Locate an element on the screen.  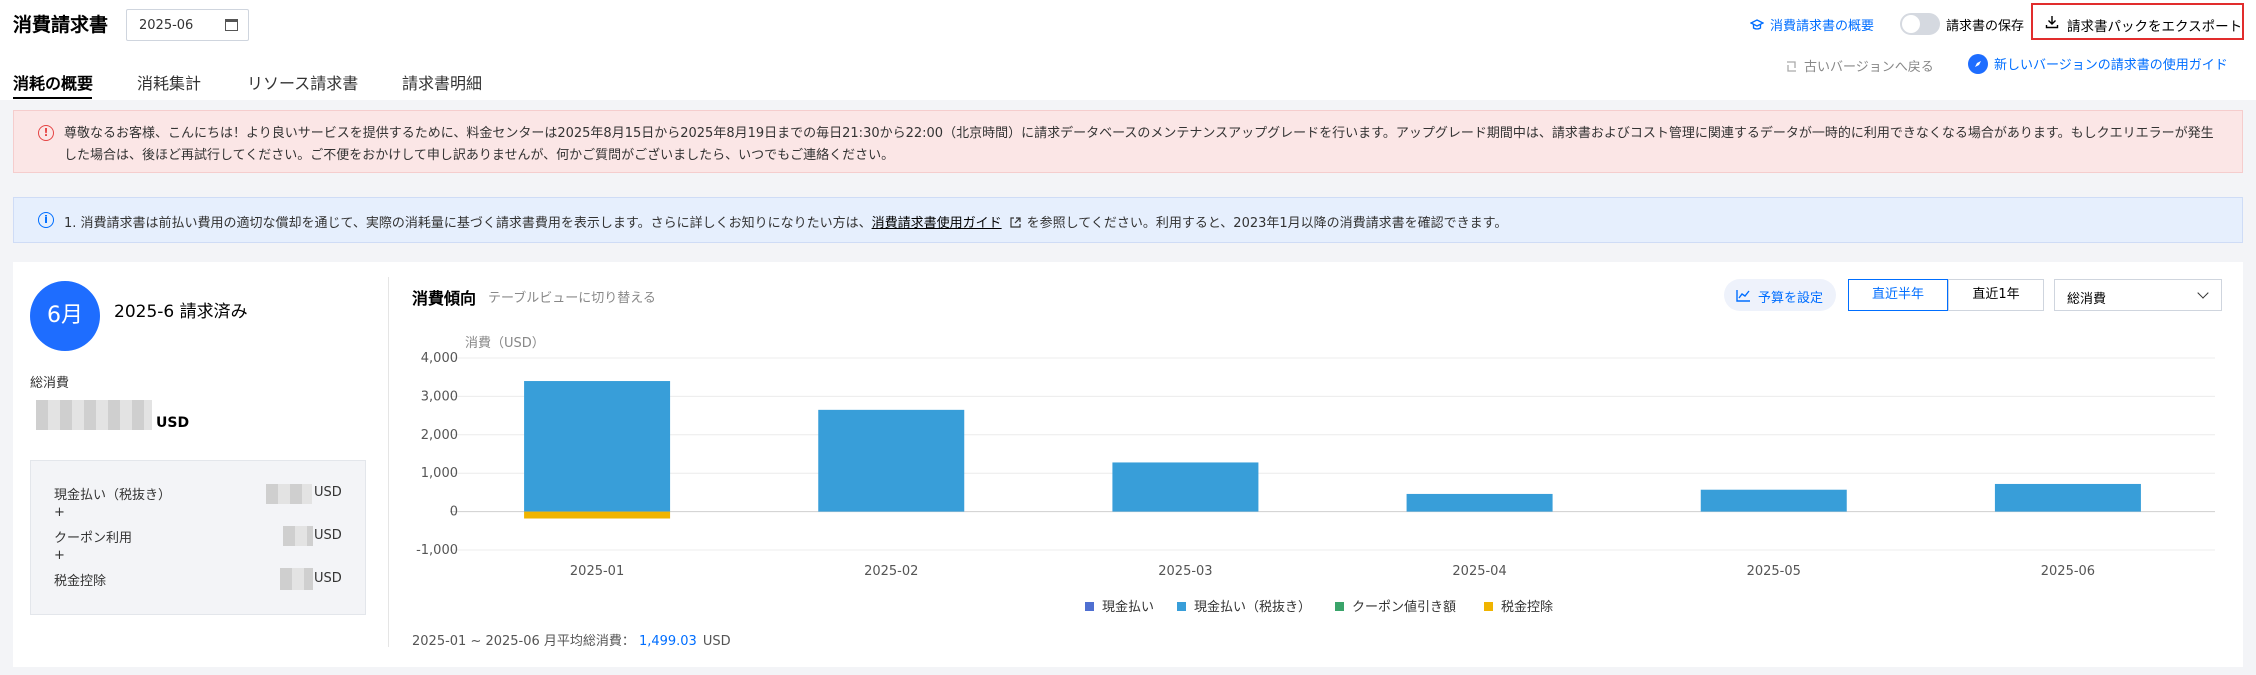
coupon-usage-label: クーポン利用 is located at coordinates (93, 538).